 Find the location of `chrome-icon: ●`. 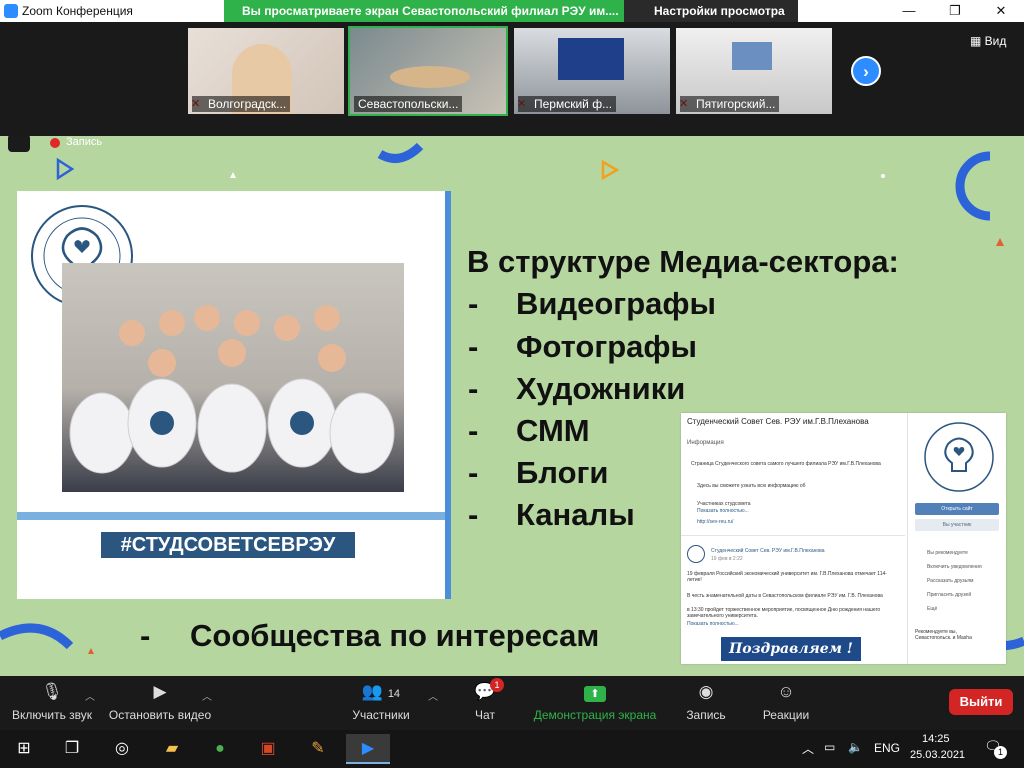

chrome-icon: ● is located at coordinates (220, 749).